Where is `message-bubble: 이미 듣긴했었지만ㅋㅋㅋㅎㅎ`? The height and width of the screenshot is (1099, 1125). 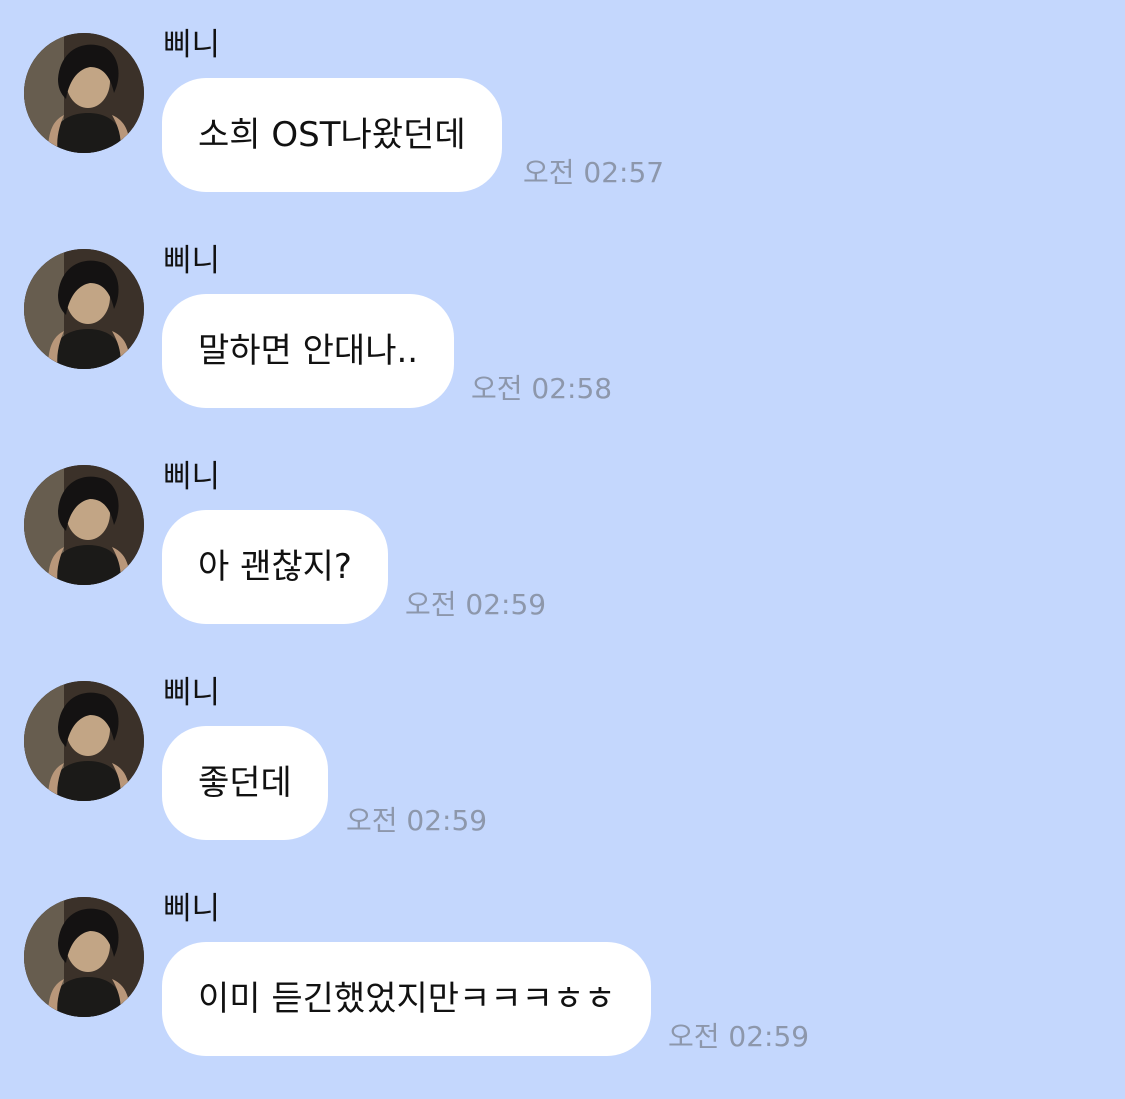 message-bubble: 이미 듣긴했었지만ㅋㅋㅋㅎㅎ is located at coordinates (407, 999).